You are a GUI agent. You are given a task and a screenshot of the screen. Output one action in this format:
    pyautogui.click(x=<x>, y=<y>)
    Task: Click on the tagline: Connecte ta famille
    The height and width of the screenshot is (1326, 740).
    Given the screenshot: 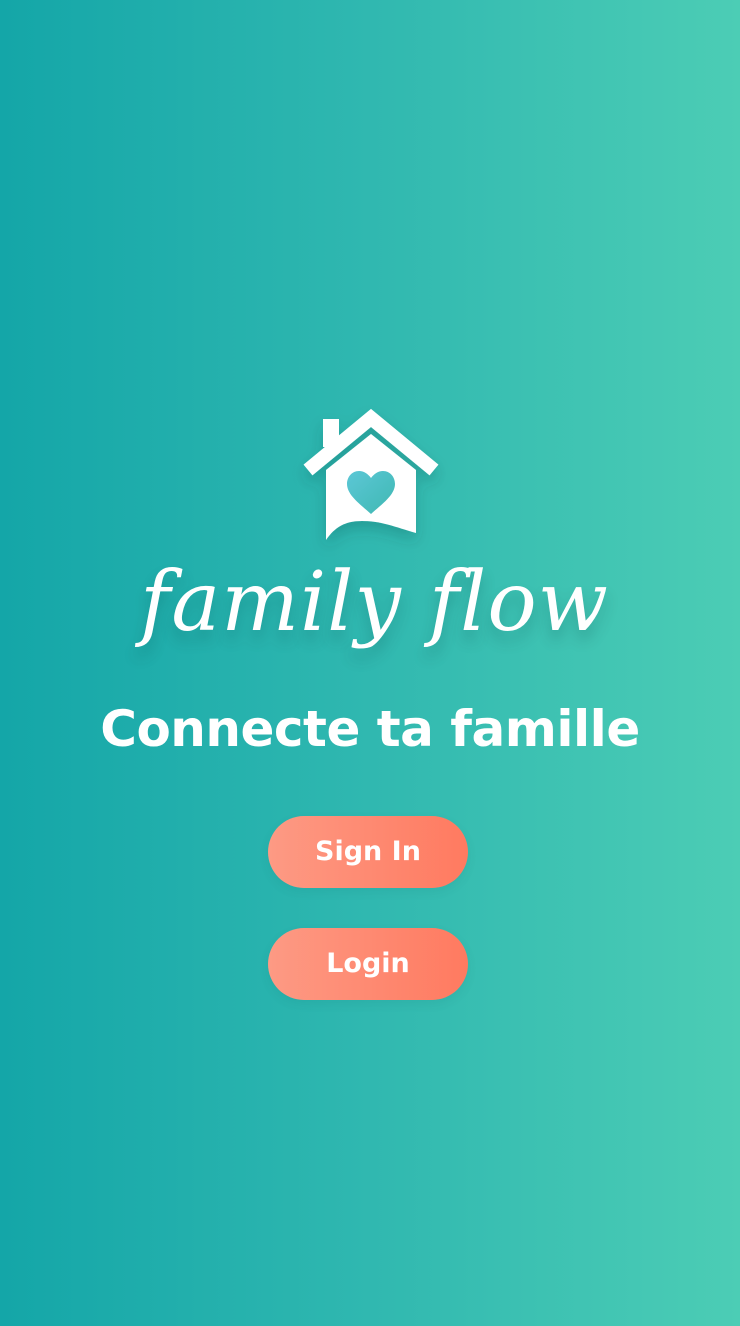 What is the action you would take?
    pyautogui.click(x=370, y=729)
    